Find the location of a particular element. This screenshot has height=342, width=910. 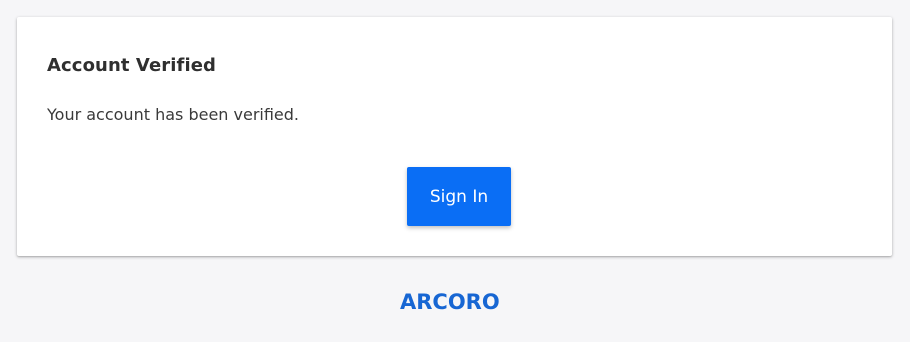

card-title: Account Verified is located at coordinates (132, 65).